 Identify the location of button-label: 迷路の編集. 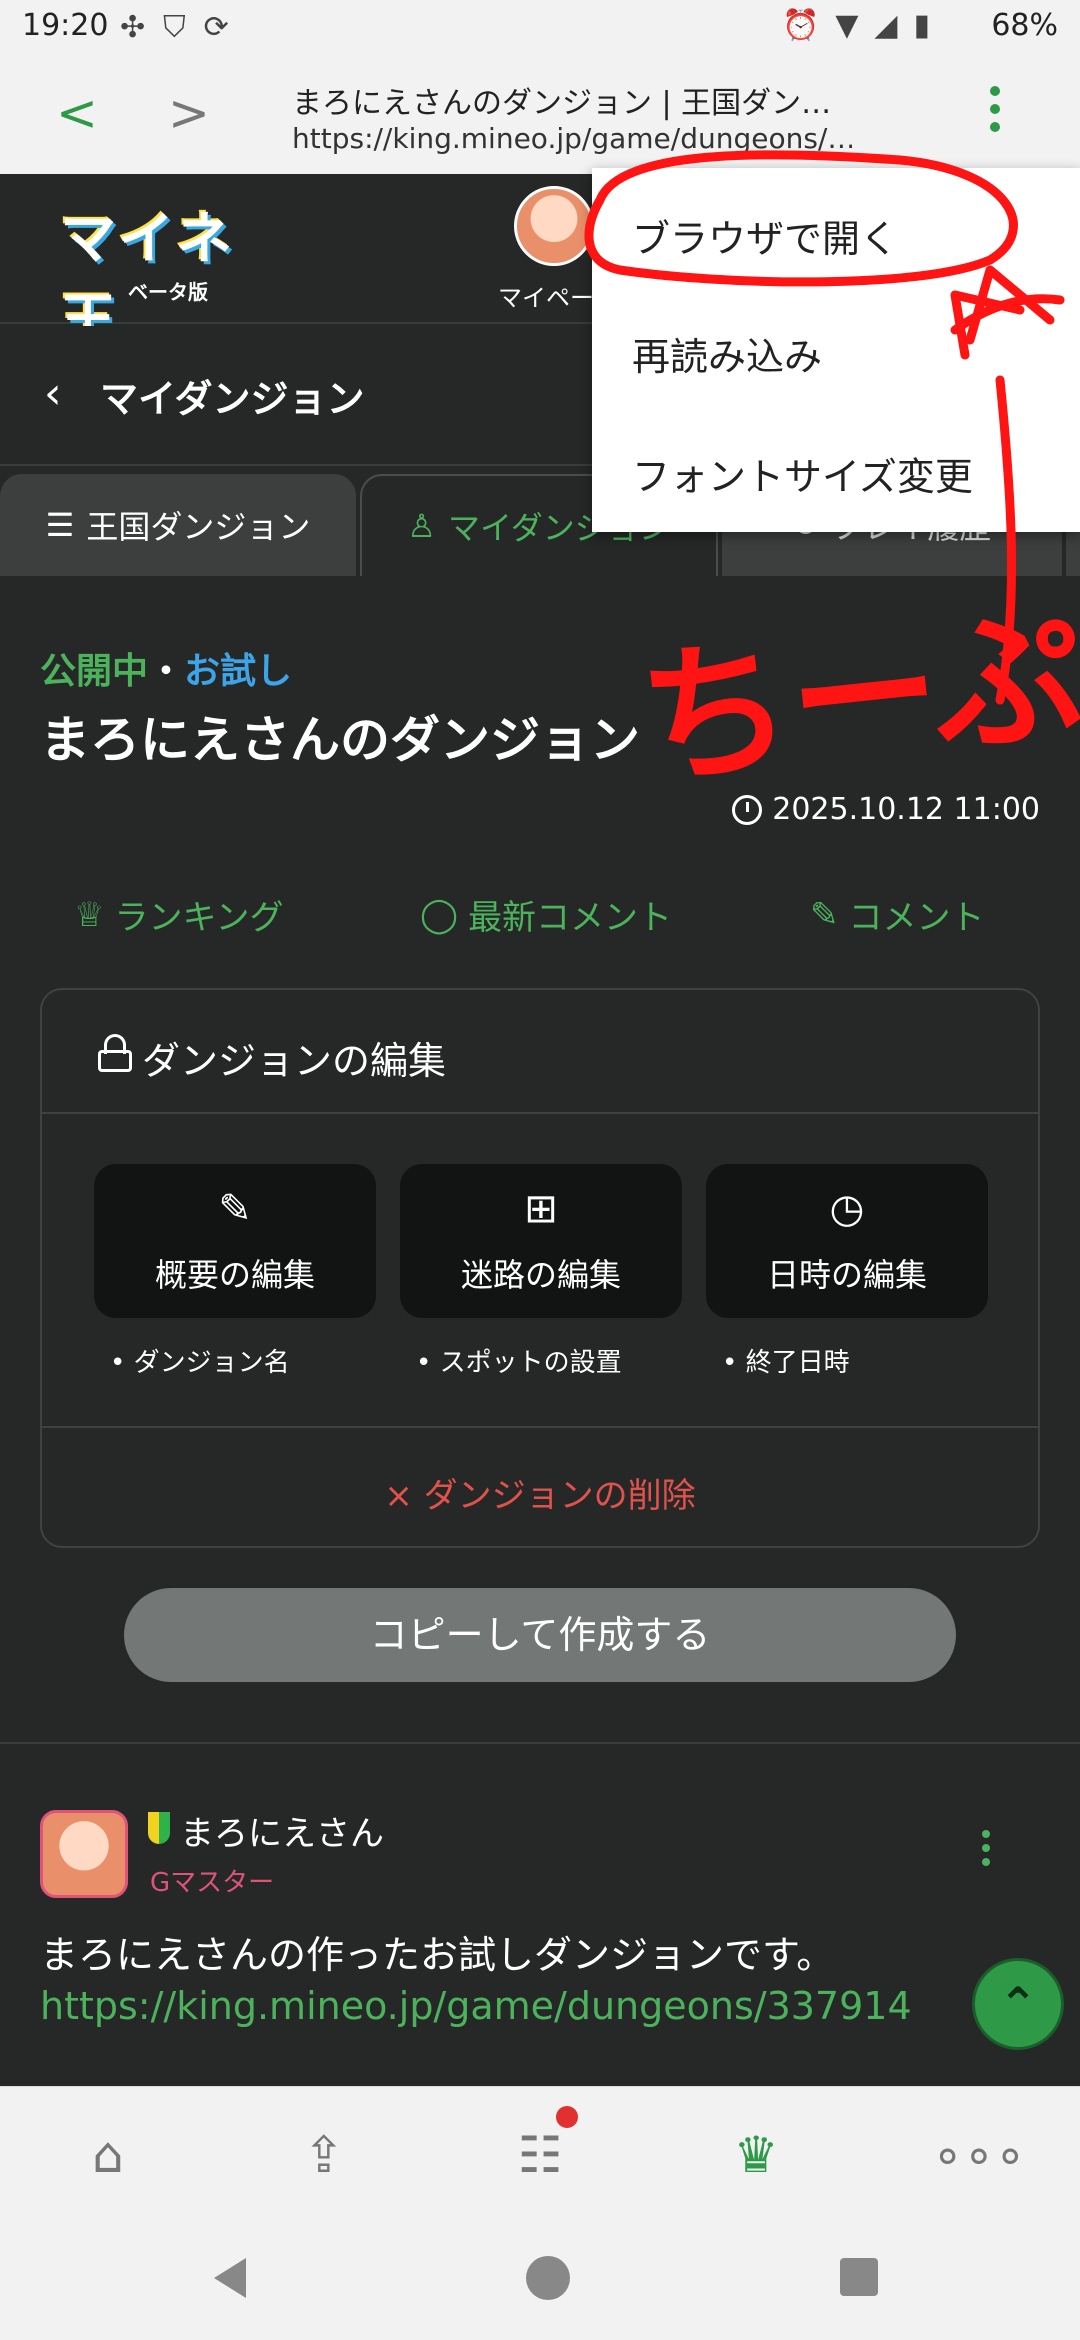
(540, 1275).